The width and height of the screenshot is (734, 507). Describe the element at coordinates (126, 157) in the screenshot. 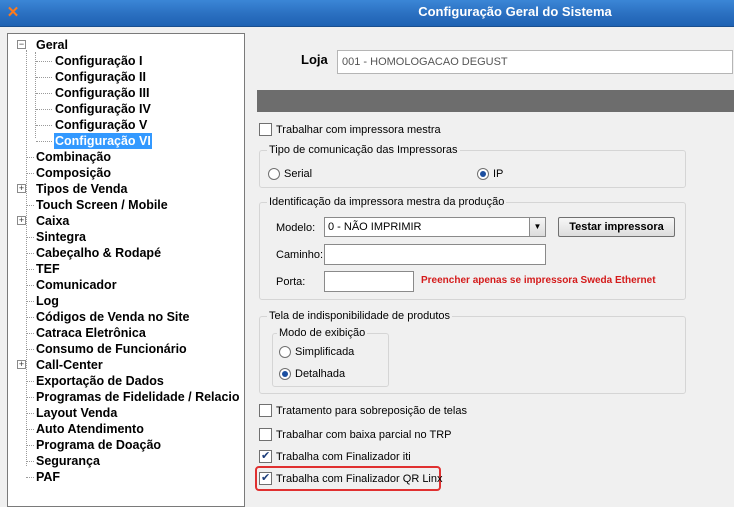

I see `tree-item-combinacao: Combinação` at that location.